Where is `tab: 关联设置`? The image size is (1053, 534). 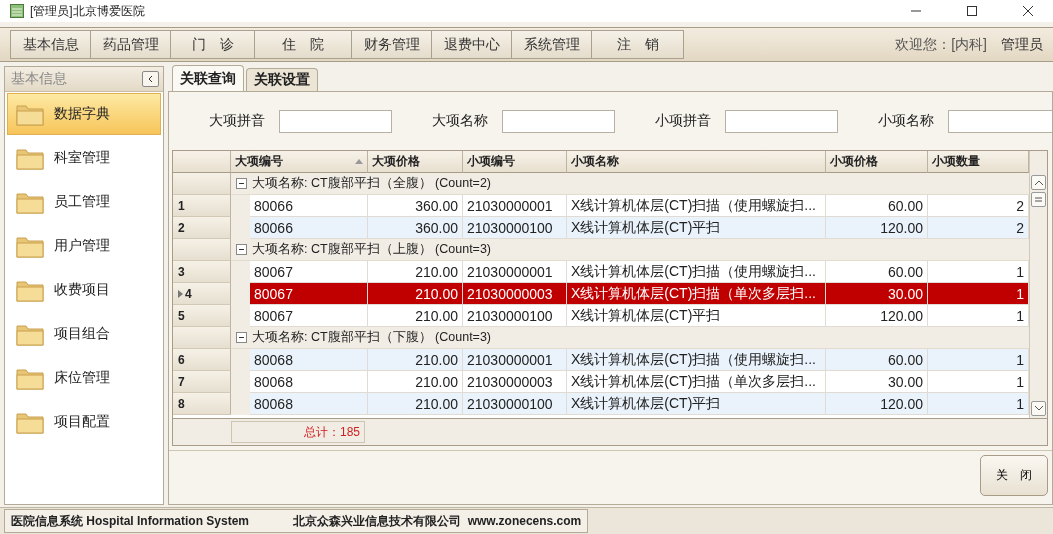
tab: 关联设置 is located at coordinates (282, 79).